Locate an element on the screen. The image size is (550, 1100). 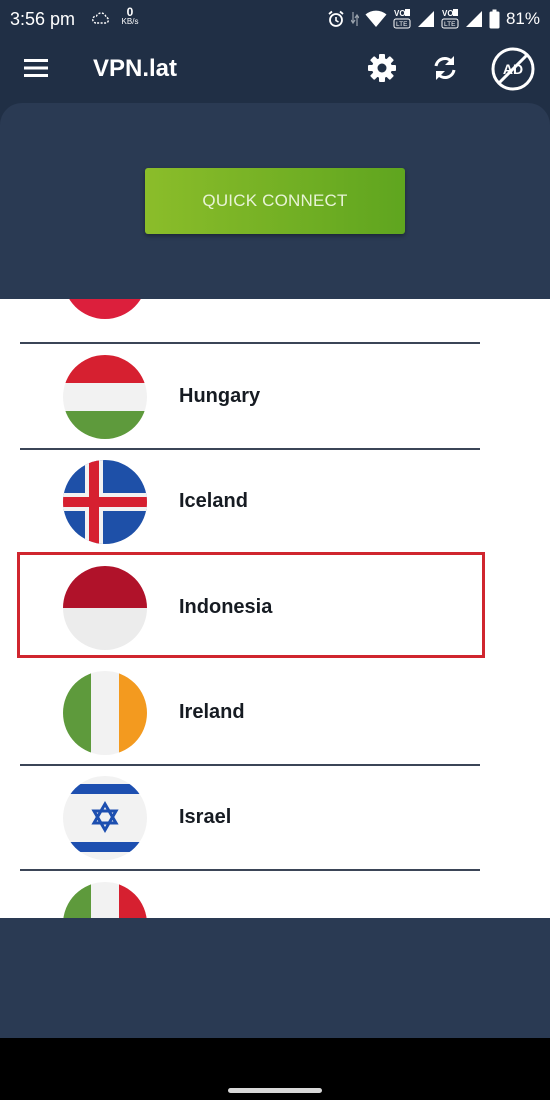
list-item-ireland: Ireland is located at coordinates (275, 713).